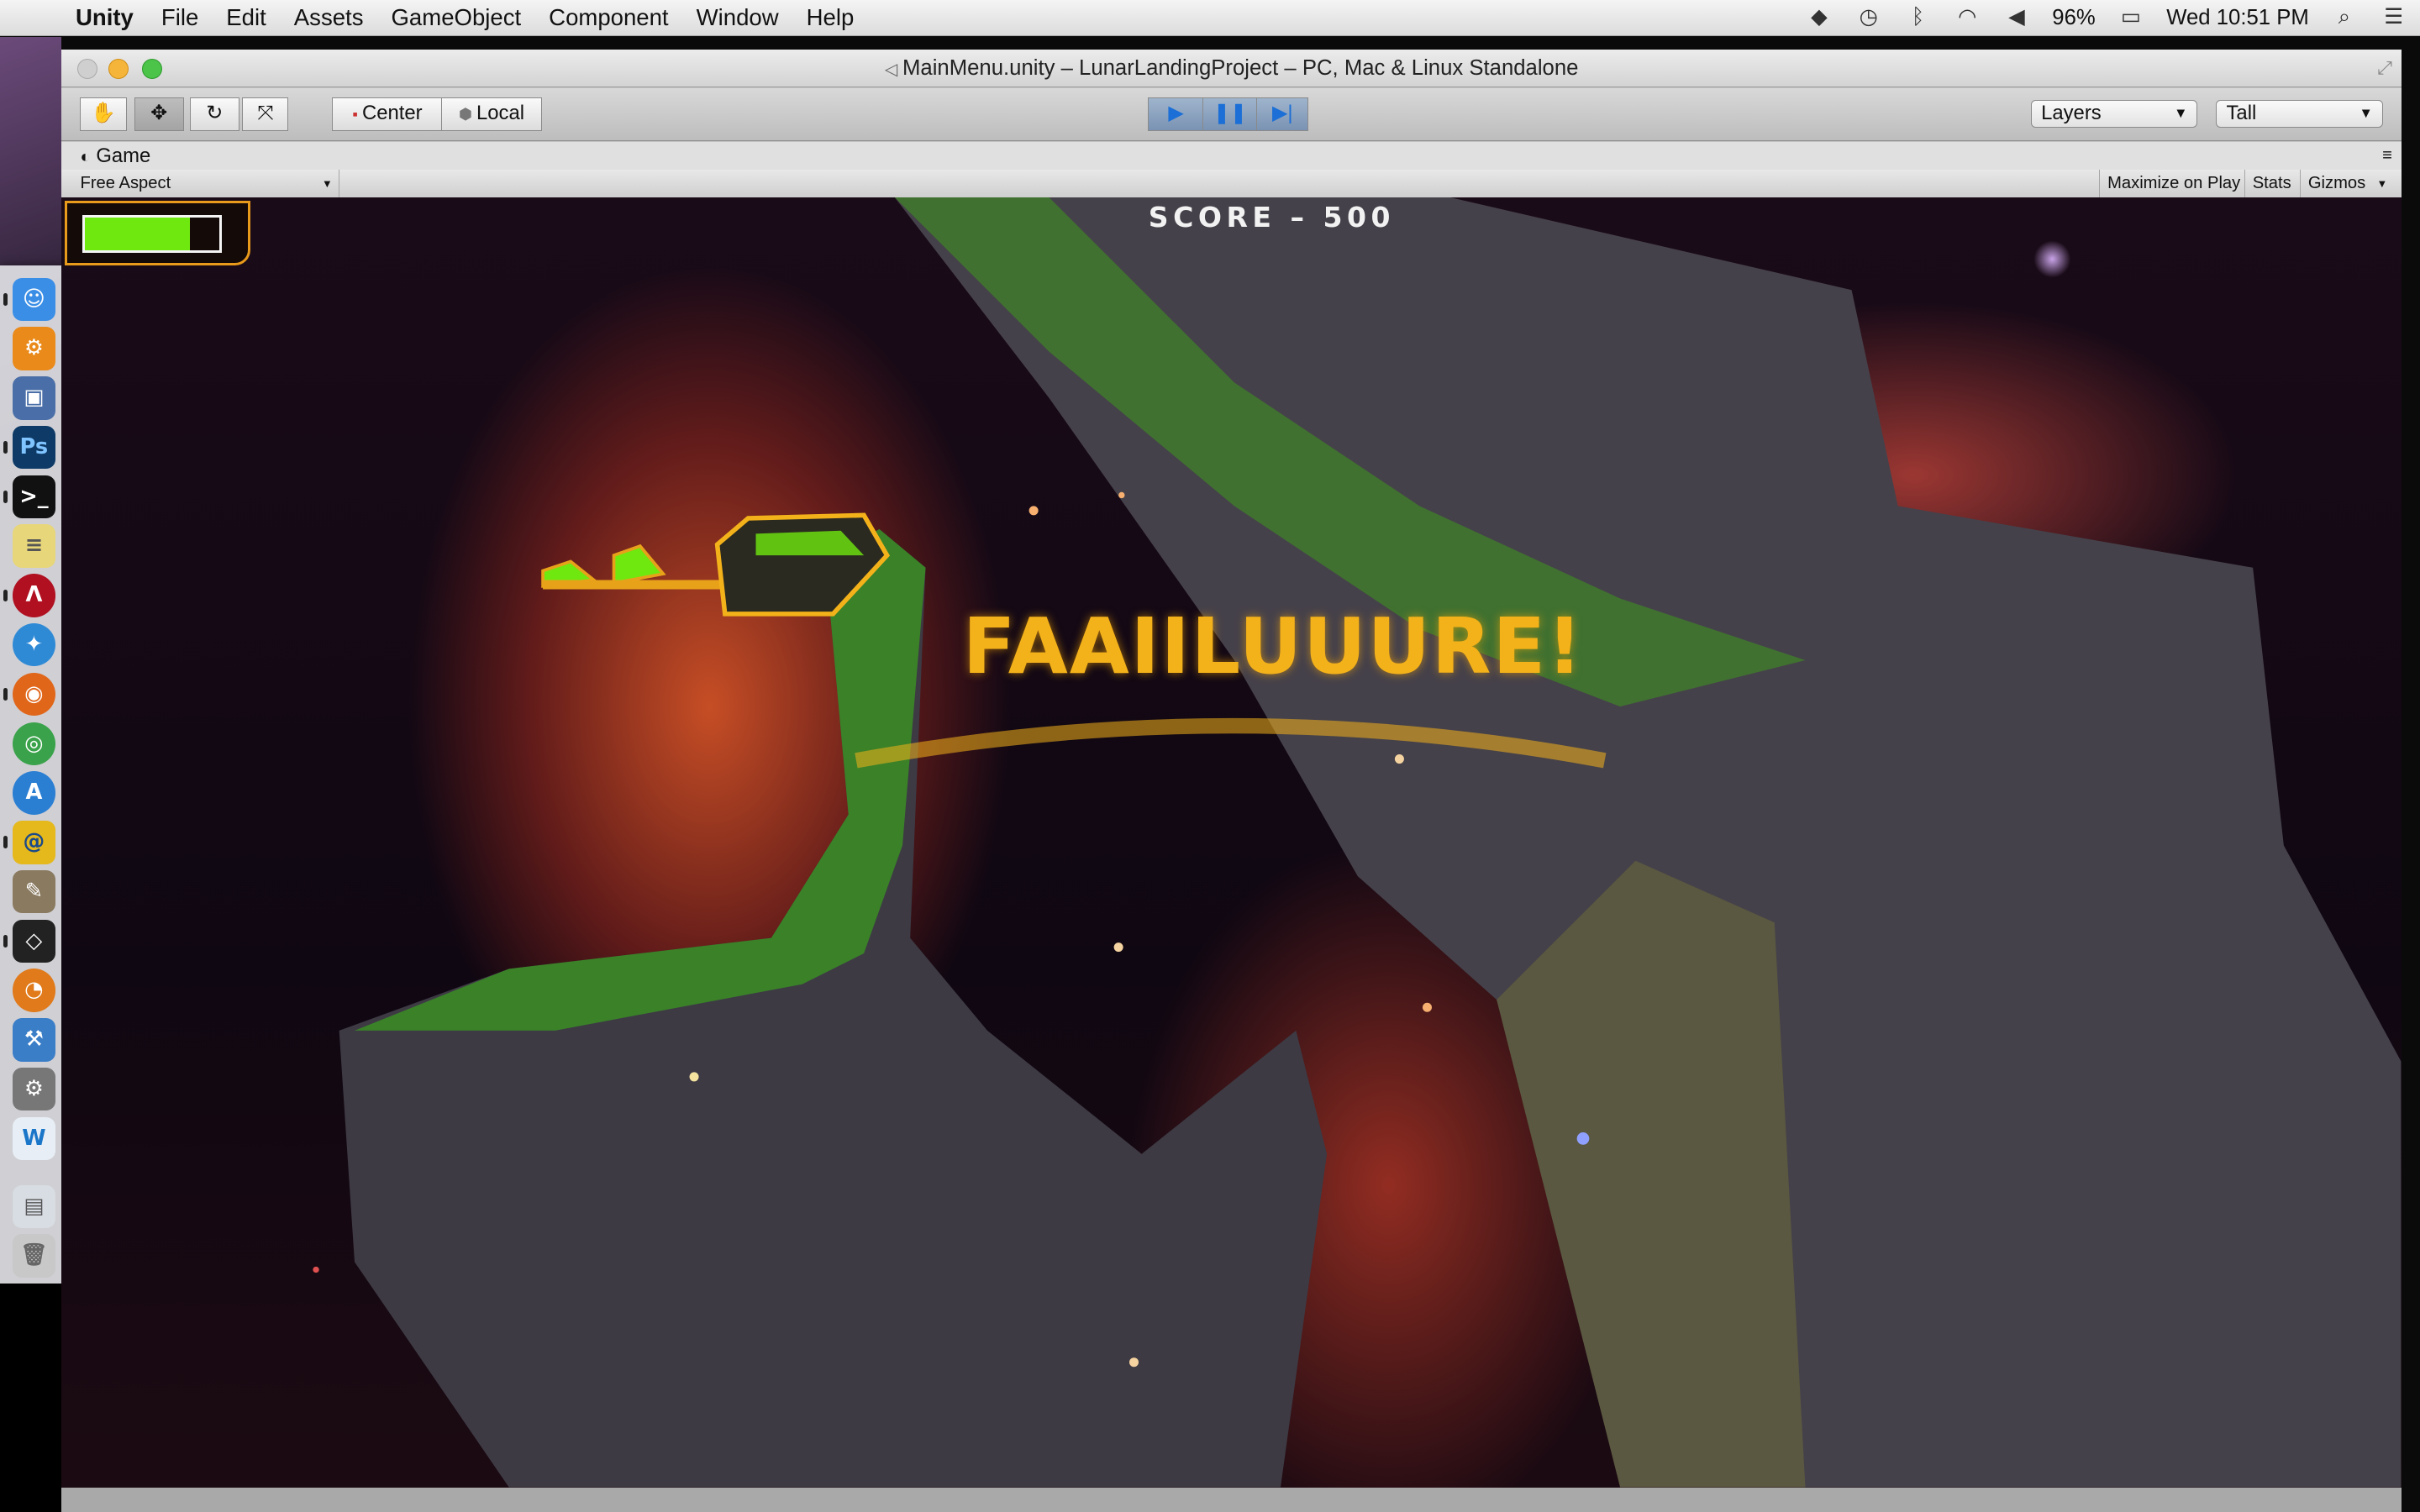 Image resolution: width=2420 pixels, height=1512 pixels. What do you see at coordinates (1918, 17) in the screenshot?
I see `bluetooth-icon: ᛒ` at bounding box center [1918, 17].